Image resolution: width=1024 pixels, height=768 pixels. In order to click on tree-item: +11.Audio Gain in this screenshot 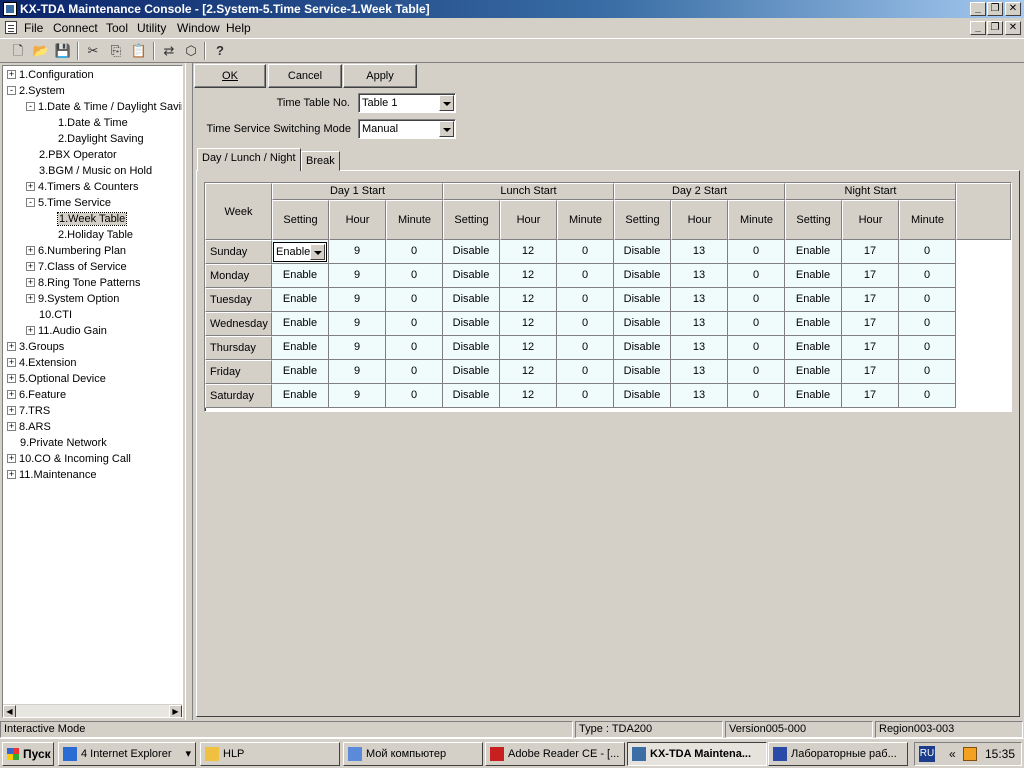, I will do `click(66, 331)`.